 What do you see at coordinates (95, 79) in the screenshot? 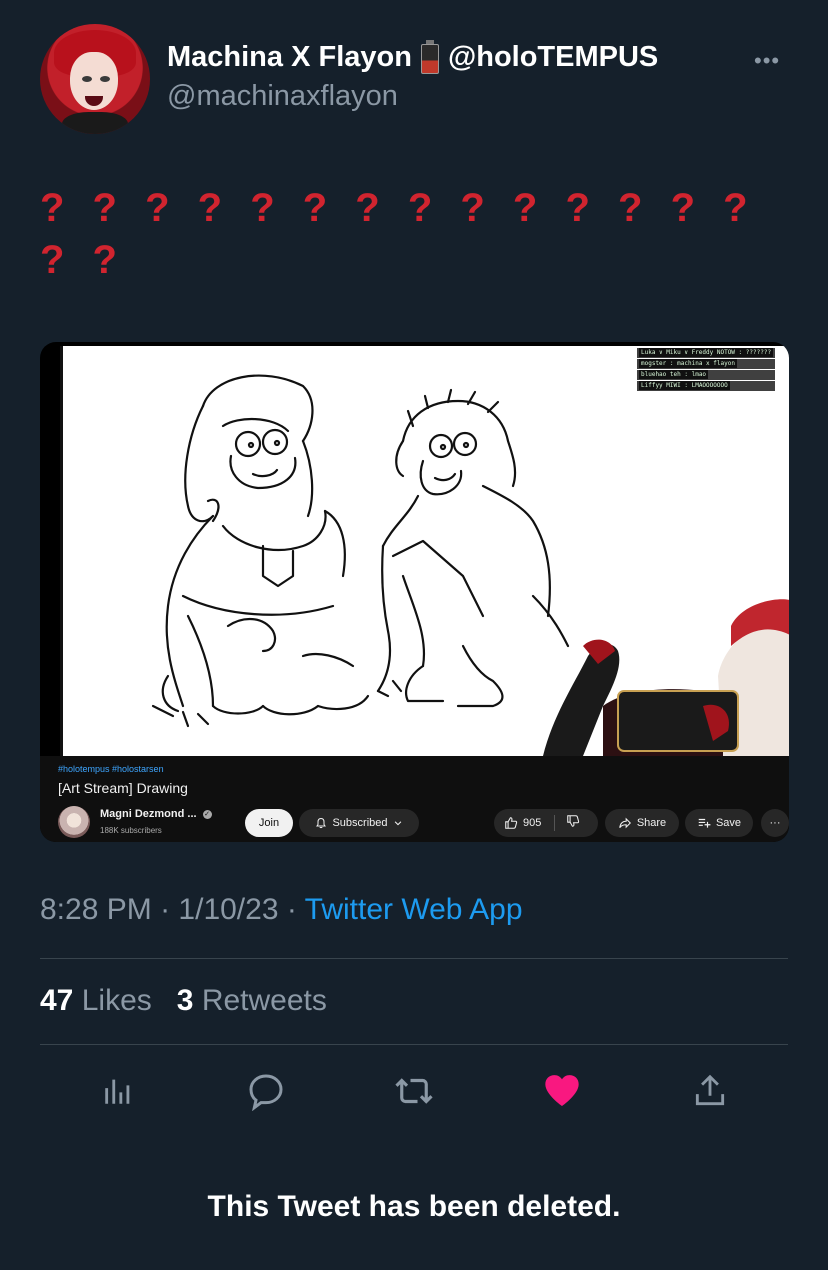
I see `user-avatar` at bounding box center [95, 79].